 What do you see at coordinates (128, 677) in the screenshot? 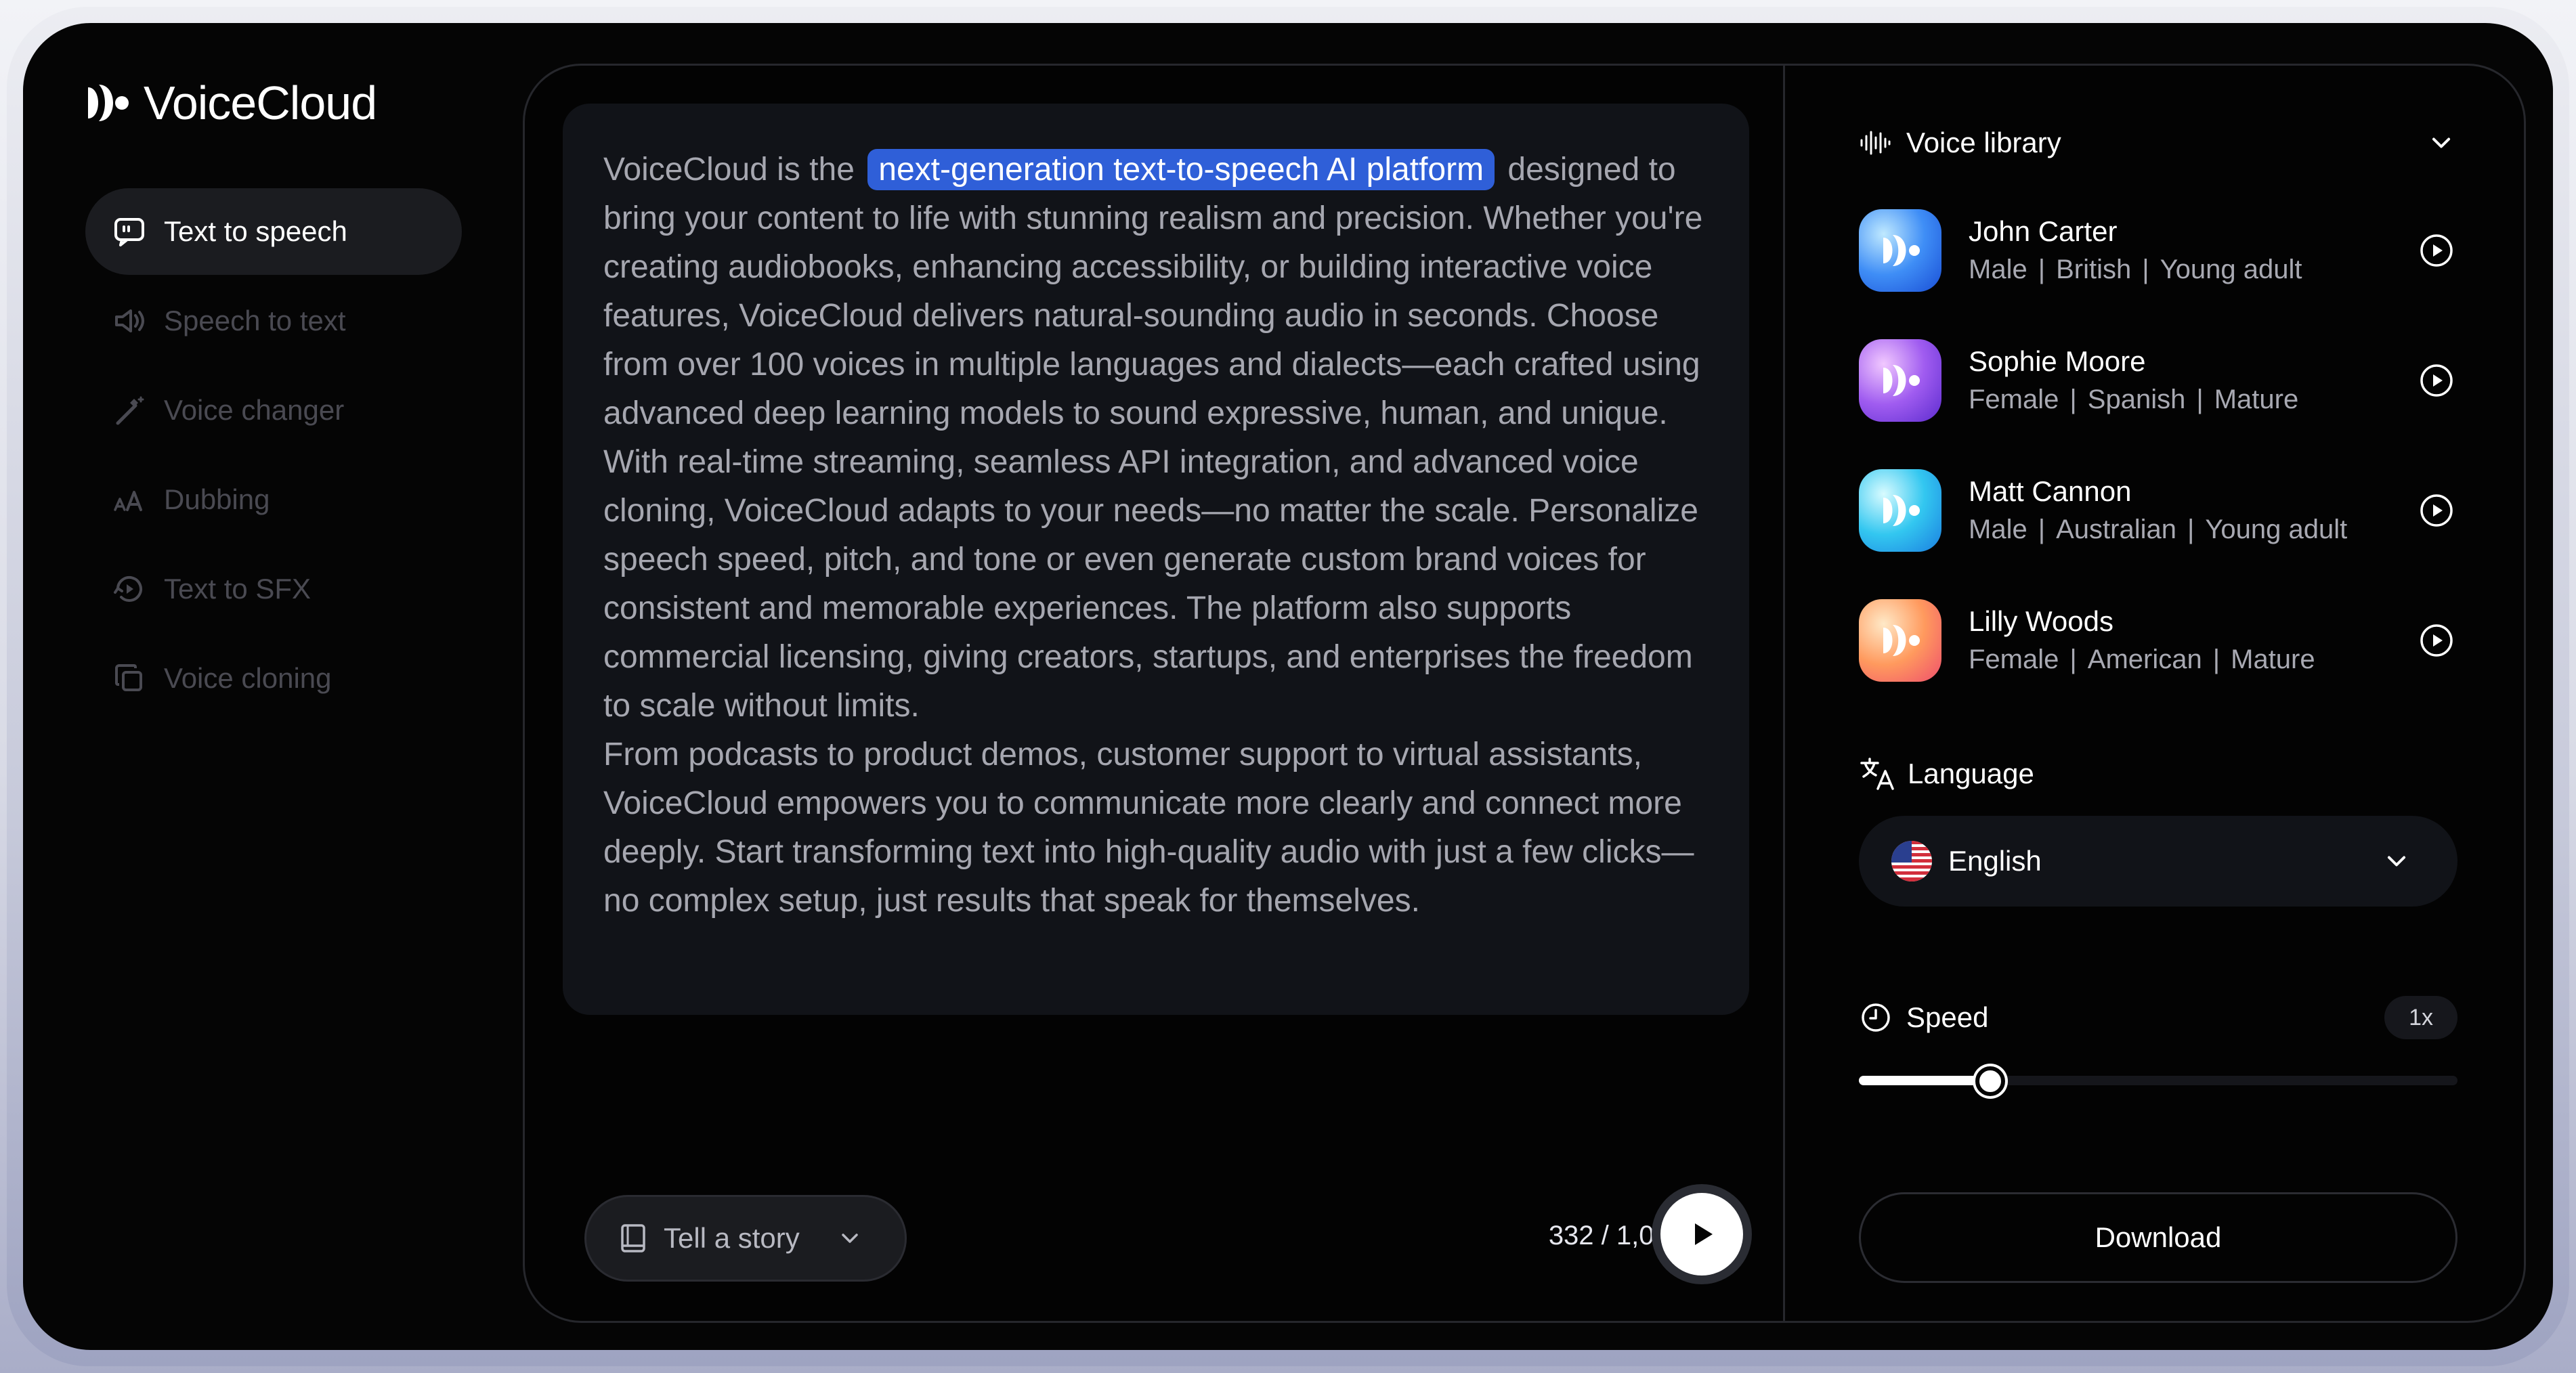
I see `copy-icon` at bounding box center [128, 677].